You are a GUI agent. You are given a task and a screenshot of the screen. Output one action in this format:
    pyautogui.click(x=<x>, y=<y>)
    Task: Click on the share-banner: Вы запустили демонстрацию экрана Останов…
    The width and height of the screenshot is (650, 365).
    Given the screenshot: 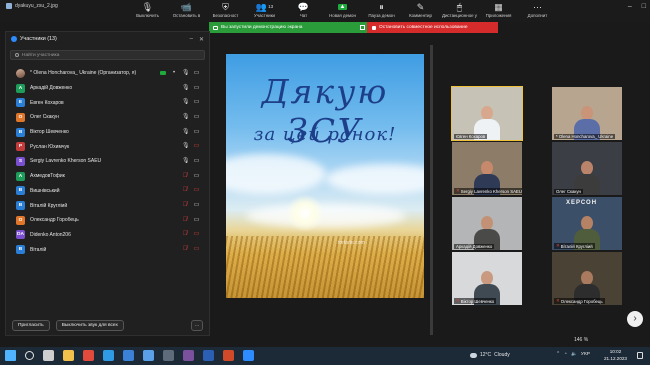 What is the action you would take?
    pyautogui.click(x=353, y=27)
    